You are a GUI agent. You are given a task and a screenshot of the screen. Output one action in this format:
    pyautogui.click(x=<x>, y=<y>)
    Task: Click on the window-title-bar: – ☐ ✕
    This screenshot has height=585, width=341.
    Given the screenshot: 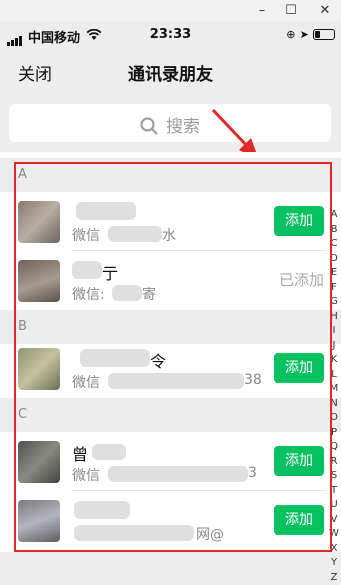 What is the action you would take?
    pyautogui.click(x=170, y=11)
    